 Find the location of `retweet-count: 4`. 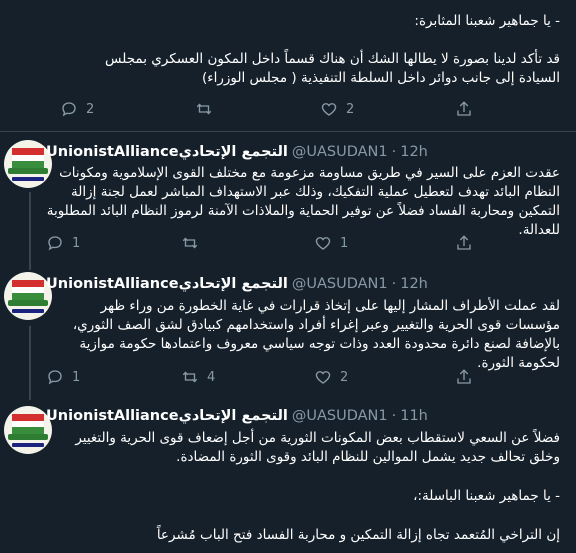

retweet-count: 4 is located at coordinates (211, 377).